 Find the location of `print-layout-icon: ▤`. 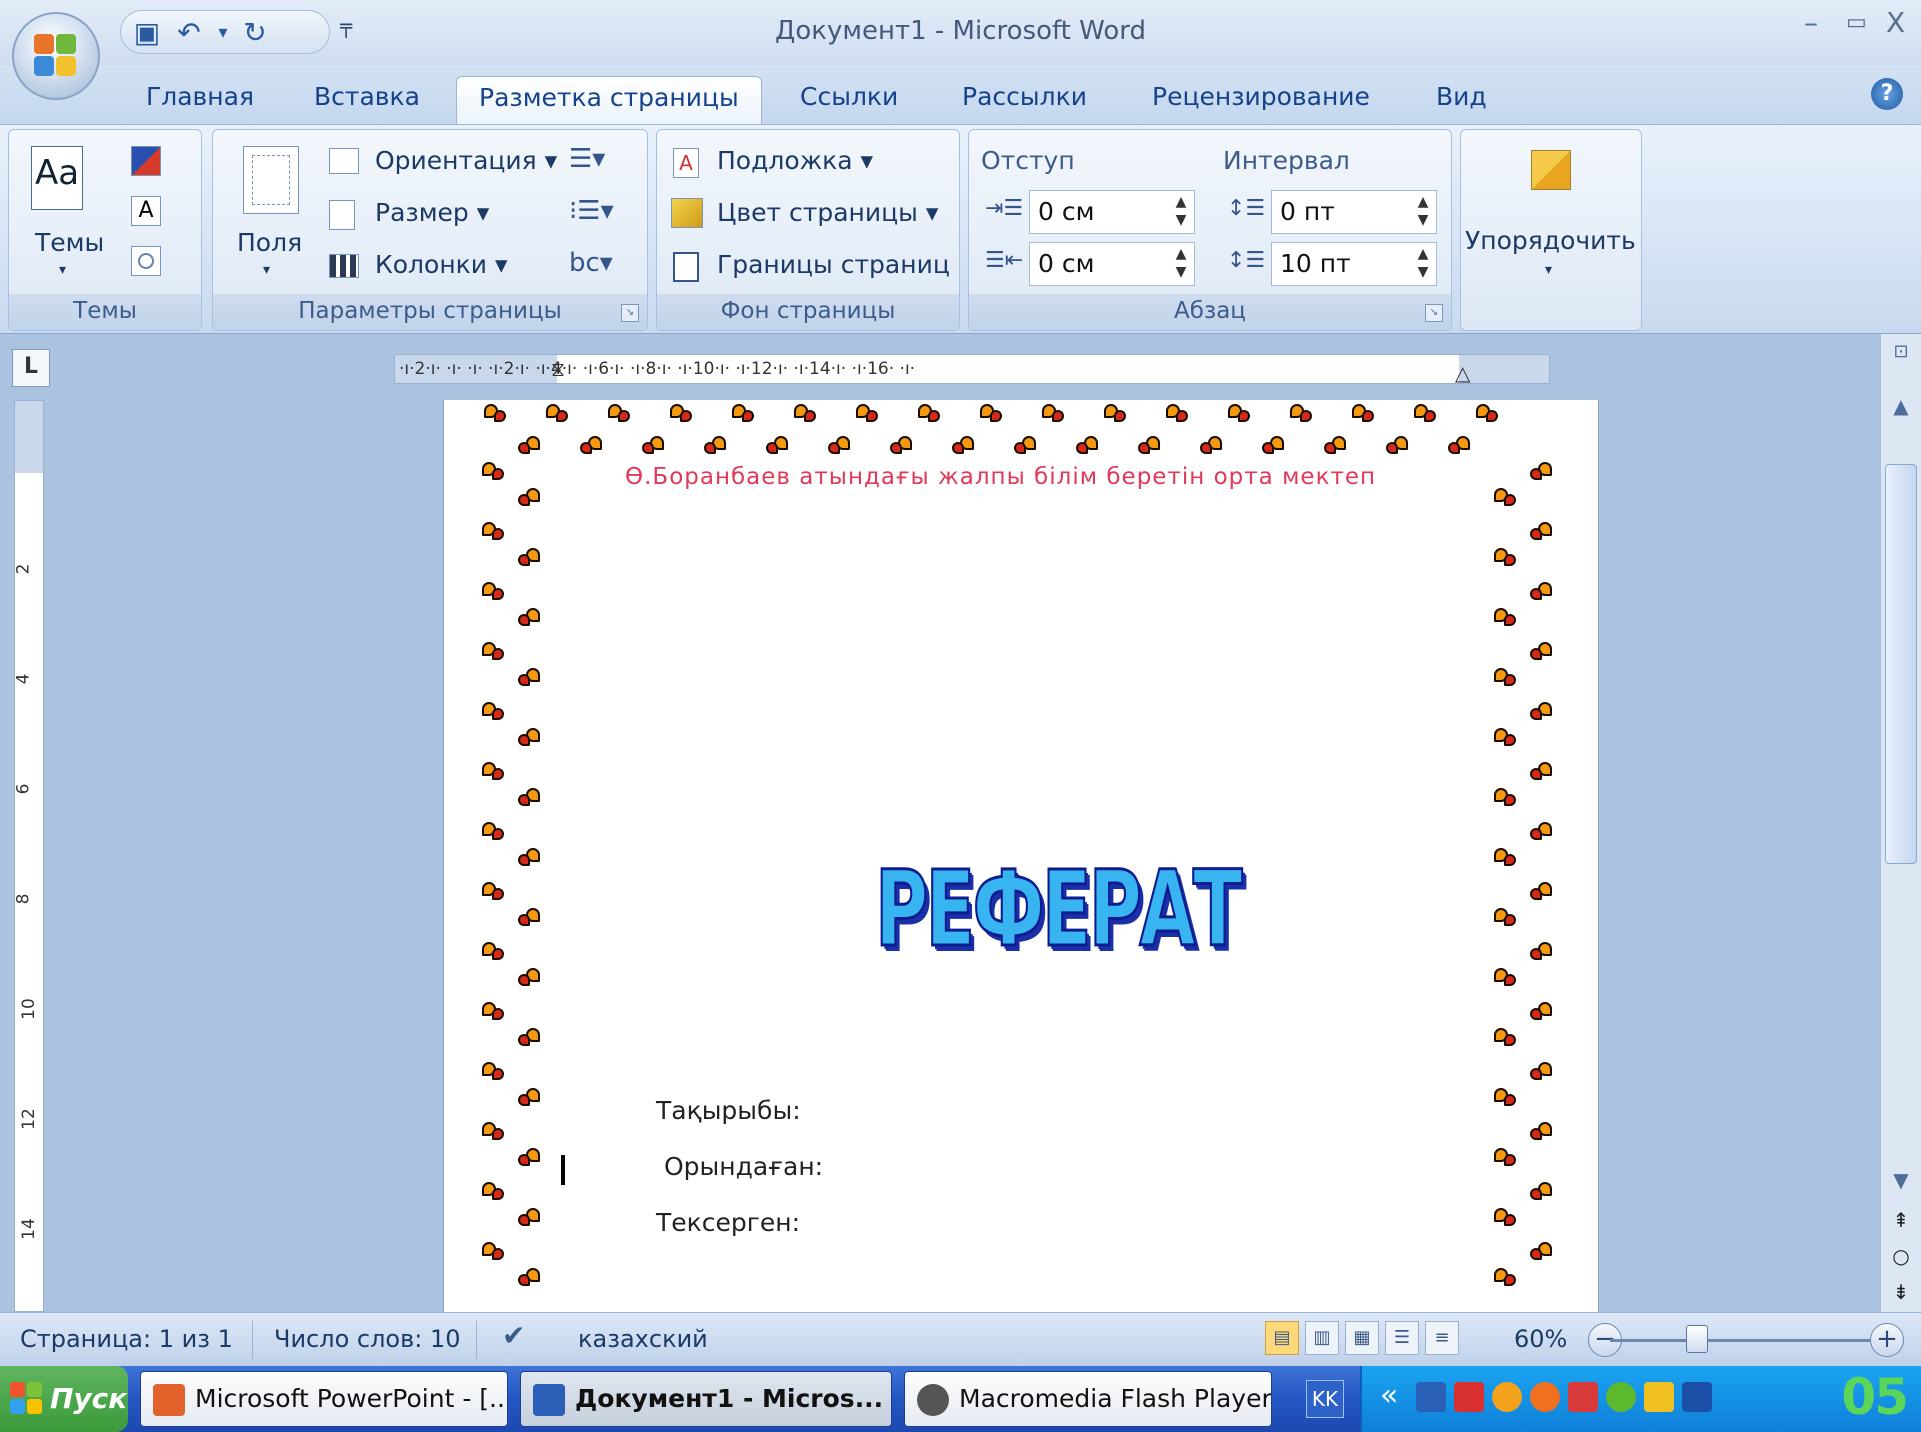

print-layout-icon: ▤ is located at coordinates (1282, 1338).